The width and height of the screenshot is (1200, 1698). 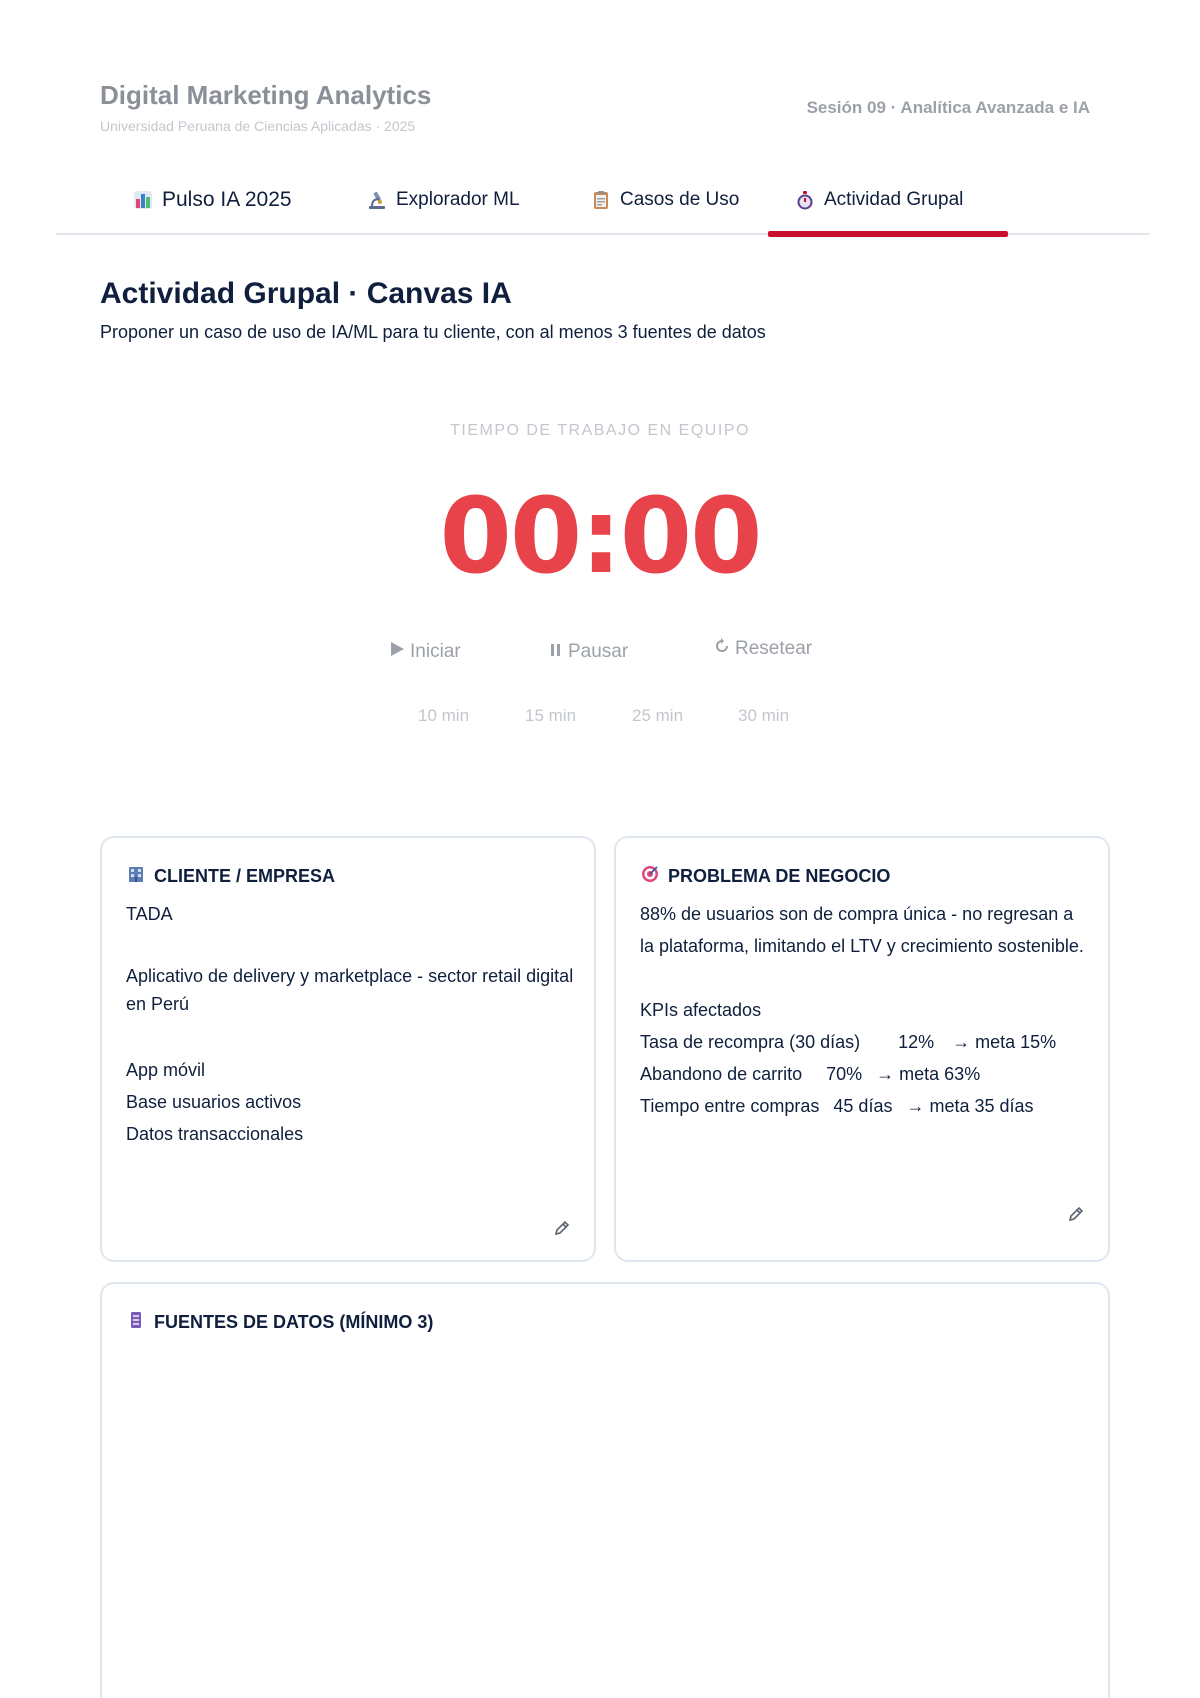 What do you see at coordinates (721, 1074) in the screenshot?
I see `kpi-name: Abandono de carrito` at bounding box center [721, 1074].